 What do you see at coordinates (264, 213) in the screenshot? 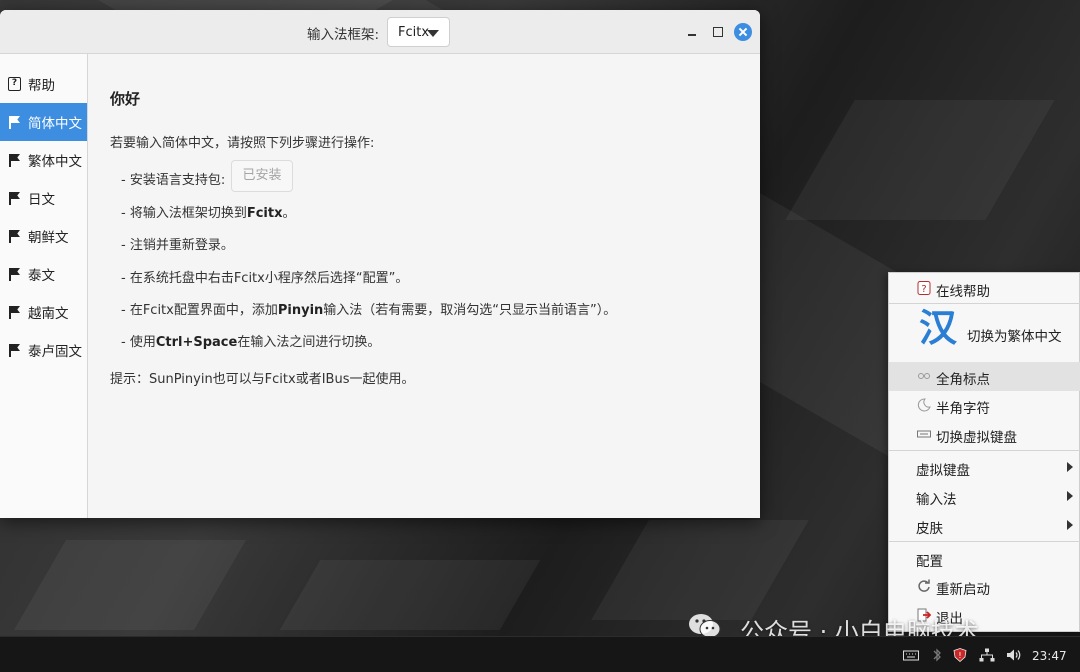
I see `step-bold-text: Fcitx` at bounding box center [264, 213].